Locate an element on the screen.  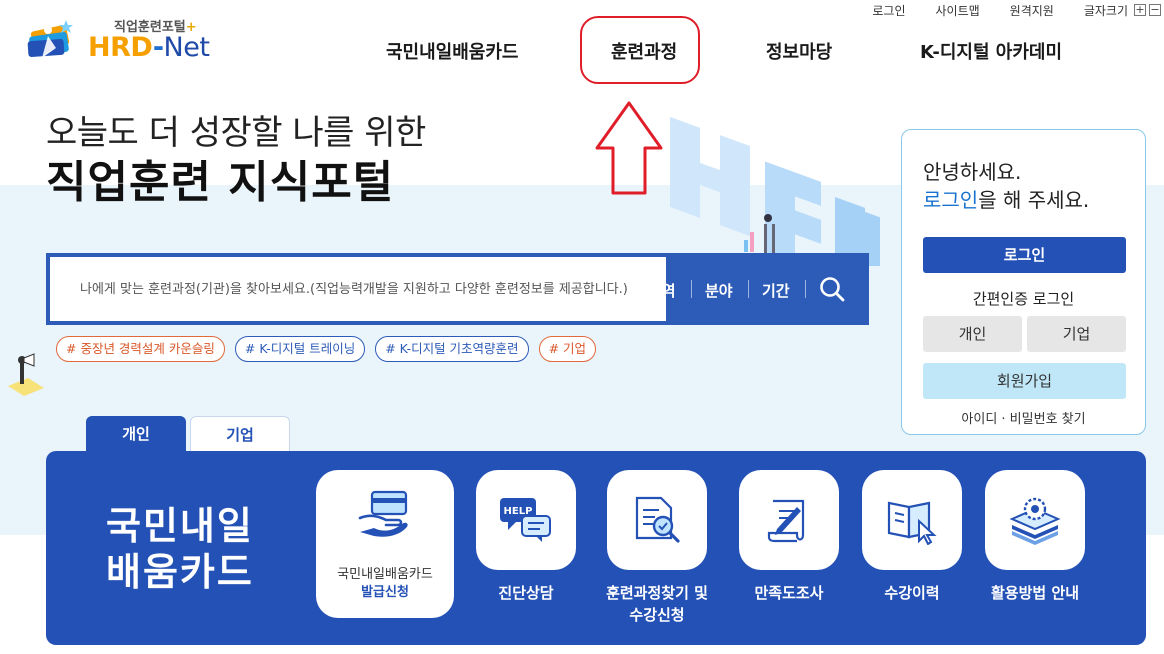
hero-title: 직업훈련 지식포털 is located at coordinates (220, 182).